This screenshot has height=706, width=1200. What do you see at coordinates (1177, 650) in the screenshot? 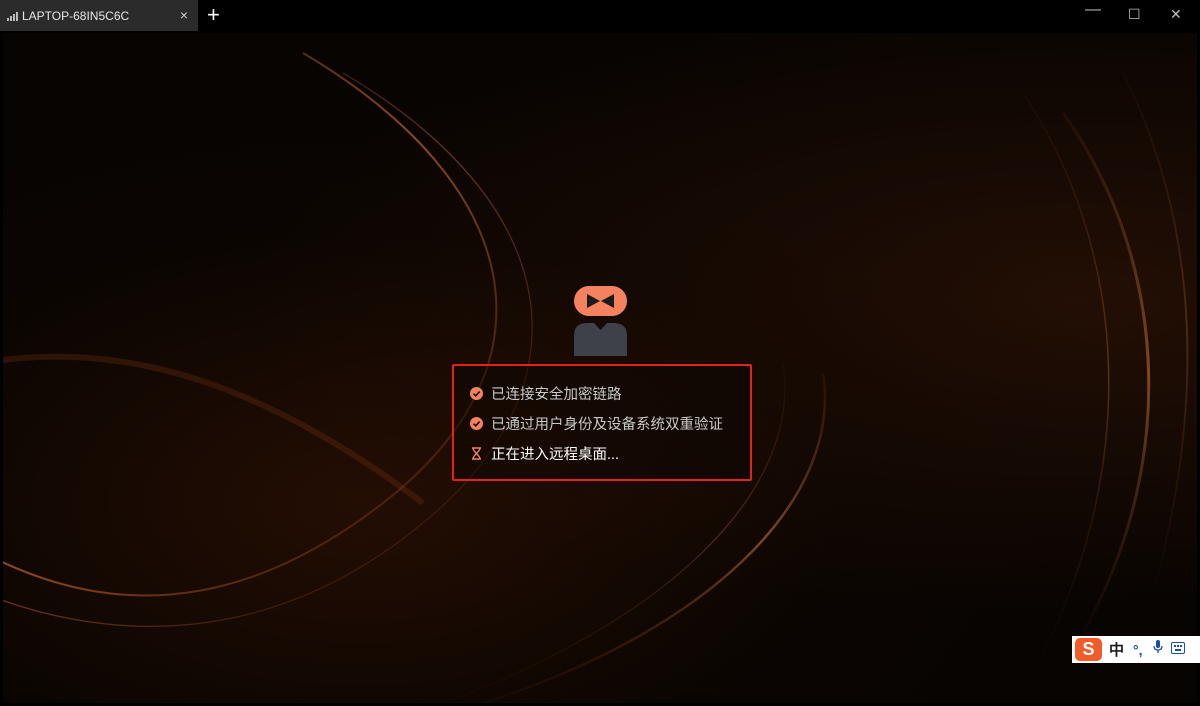
I see `keyboard-icon` at bounding box center [1177, 650].